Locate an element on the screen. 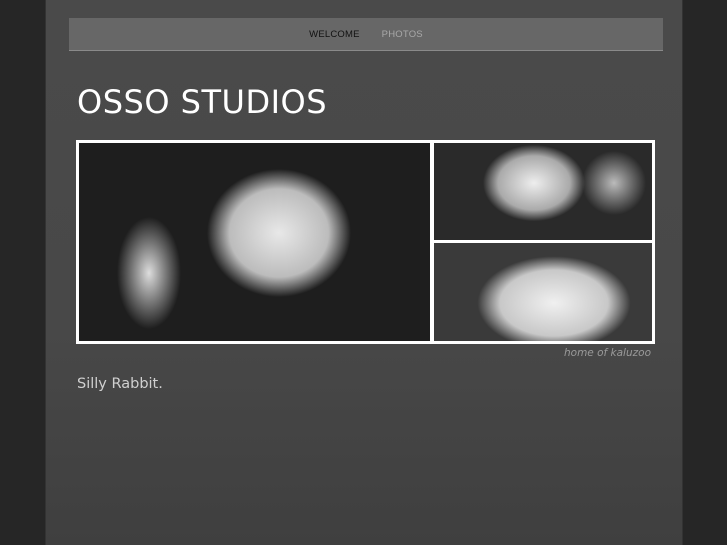  rabbit-photo-top-right is located at coordinates (543, 191).